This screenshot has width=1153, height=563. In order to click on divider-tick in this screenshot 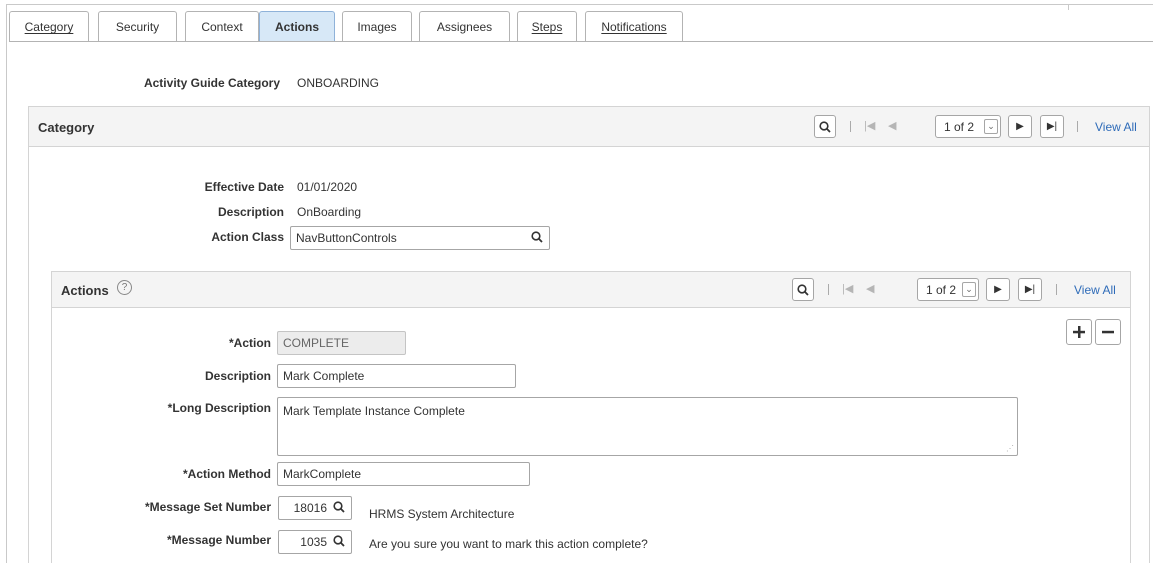, I will do `click(1068, 7)`.